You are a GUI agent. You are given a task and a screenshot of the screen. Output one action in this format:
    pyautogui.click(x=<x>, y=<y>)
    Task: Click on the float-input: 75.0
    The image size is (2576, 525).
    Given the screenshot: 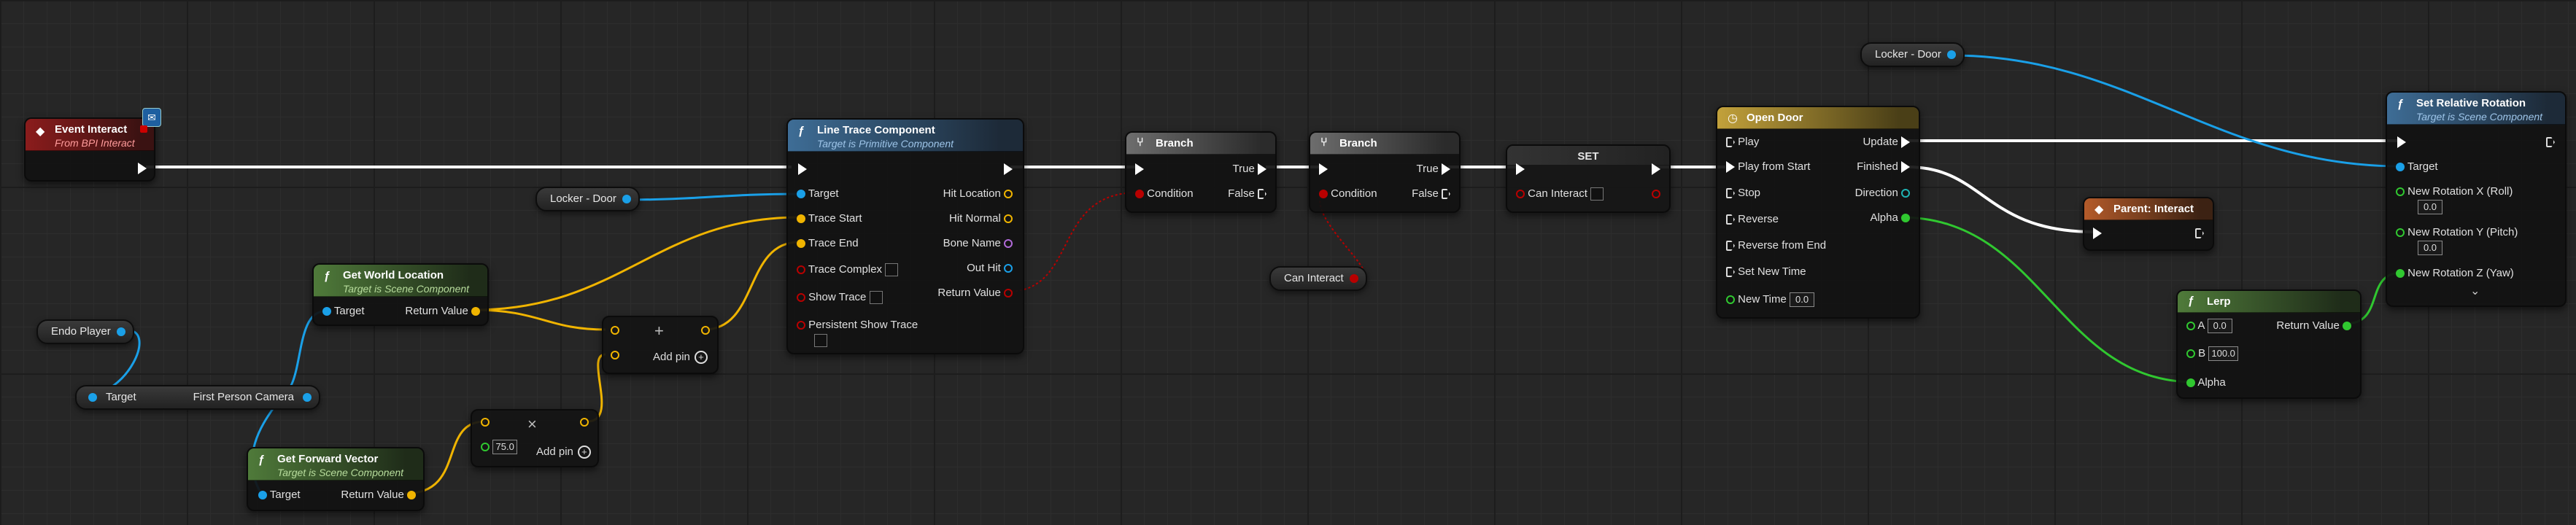 What is the action you would take?
    pyautogui.click(x=499, y=447)
    